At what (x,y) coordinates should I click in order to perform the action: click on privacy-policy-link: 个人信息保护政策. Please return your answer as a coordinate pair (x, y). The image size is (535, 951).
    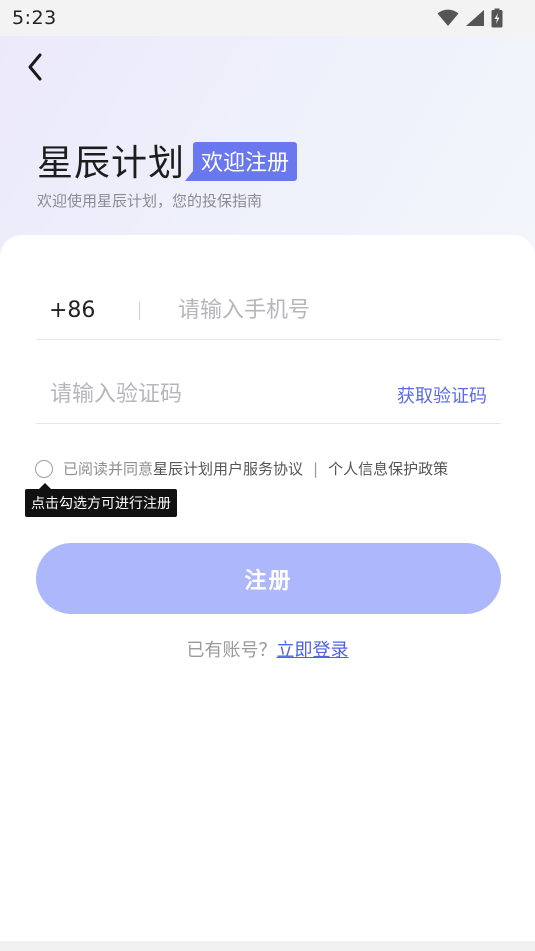
    Looking at the image, I should click on (388, 468).